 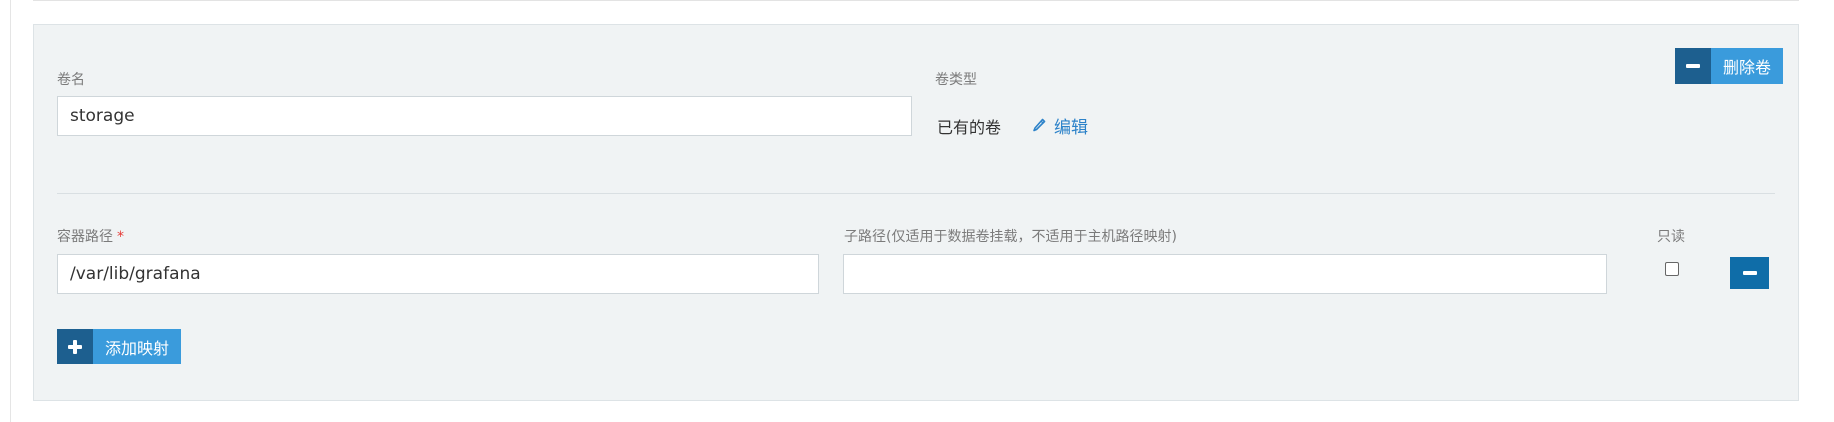 What do you see at coordinates (1672, 269) in the screenshot?
I see `readonly-checkbox` at bounding box center [1672, 269].